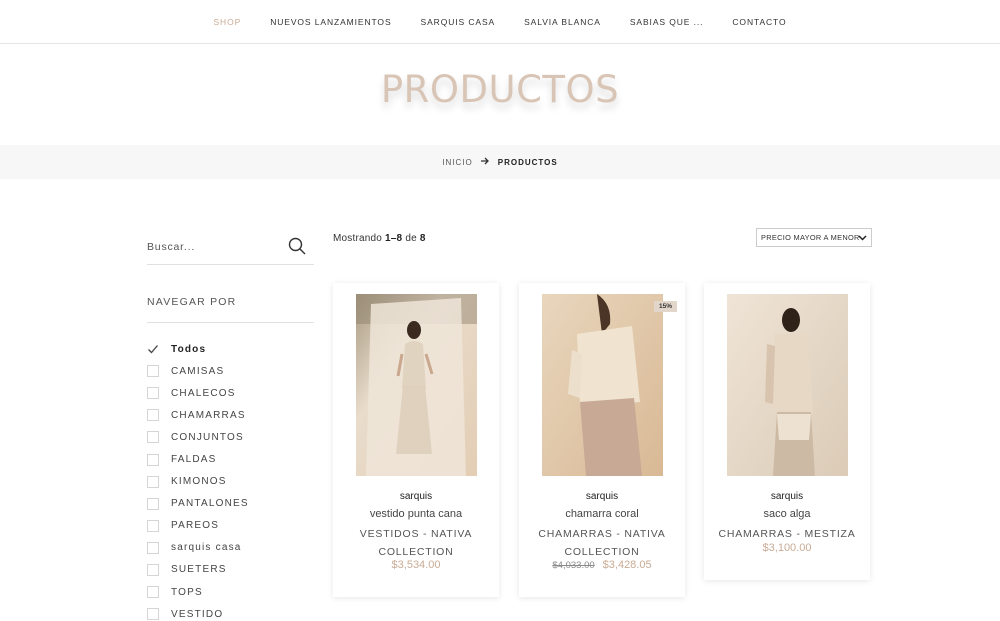  I want to click on results-range: 1–8, so click(394, 238).